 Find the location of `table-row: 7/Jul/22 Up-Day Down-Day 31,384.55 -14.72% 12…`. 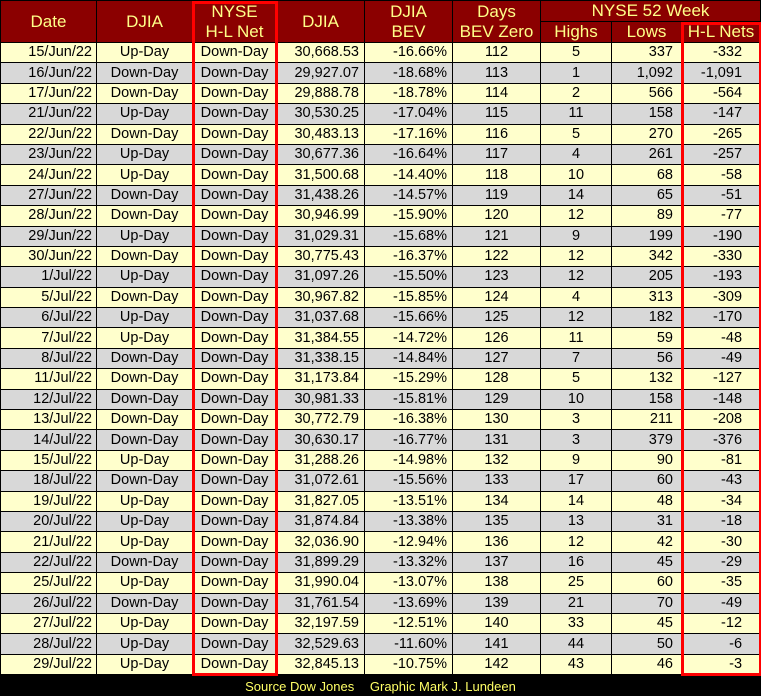

table-row: 7/Jul/22 Up-Day Down-Day 31,384.55 -14.72% 12… is located at coordinates (380, 338).